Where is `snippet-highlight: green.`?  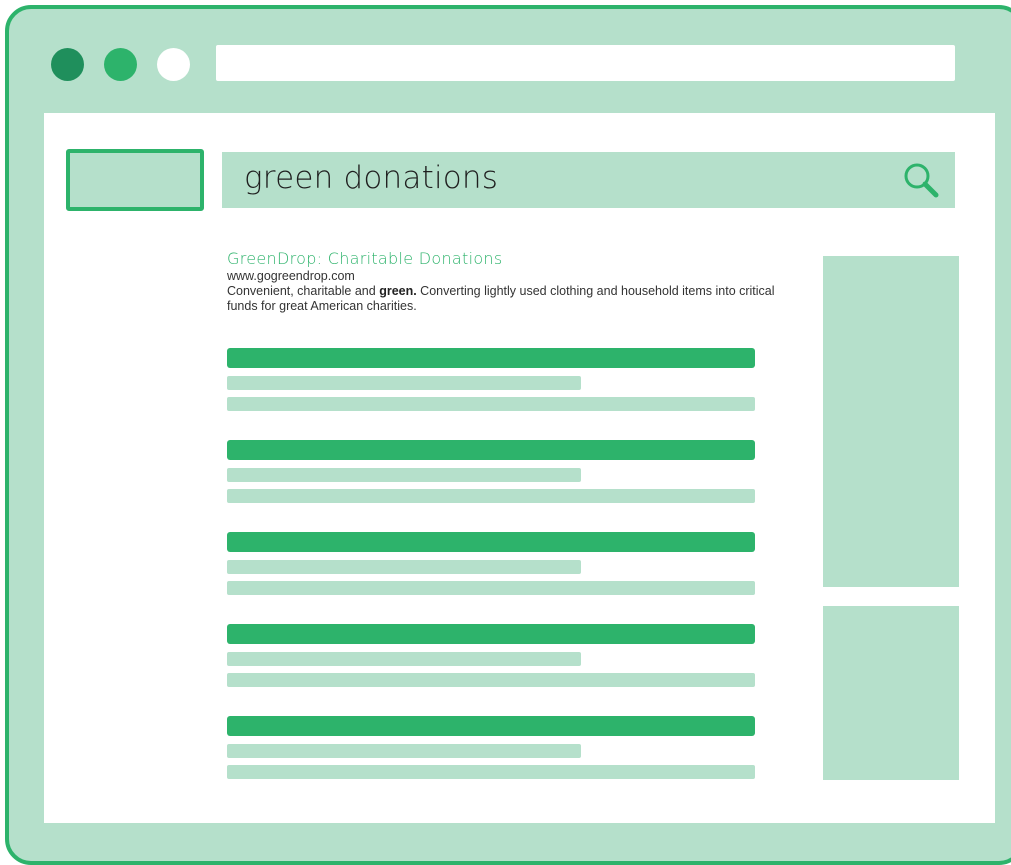
snippet-highlight: green. is located at coordinates (398, 291).